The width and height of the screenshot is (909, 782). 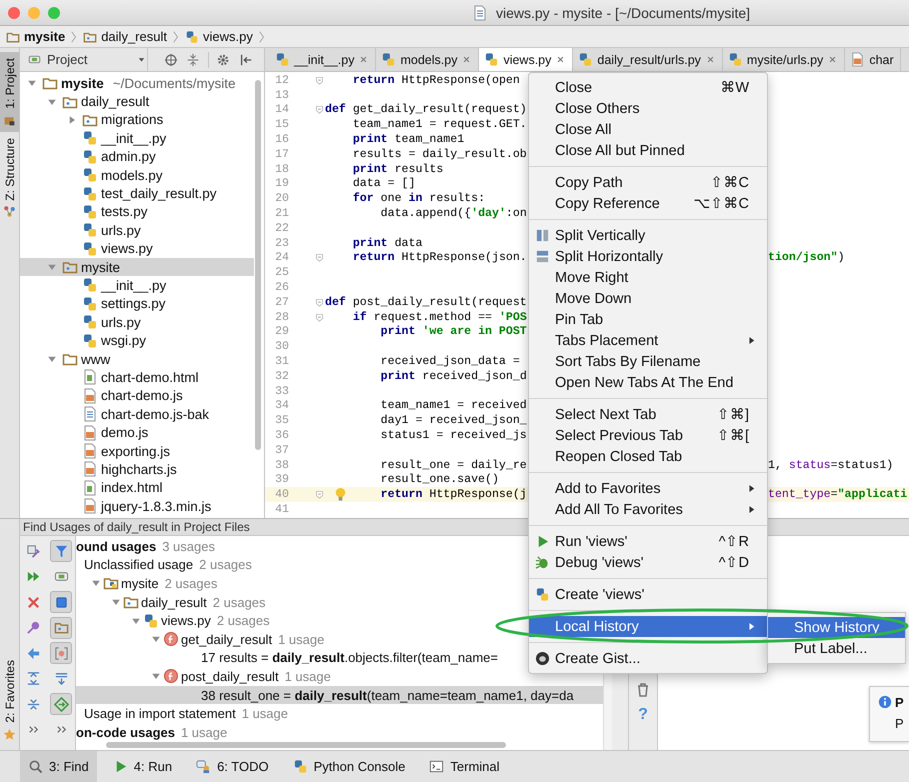 What do you see at coordinates (36, 36) in the screenshot?
I see `breadcrumb: mysite` at bounding box center [36, 36].